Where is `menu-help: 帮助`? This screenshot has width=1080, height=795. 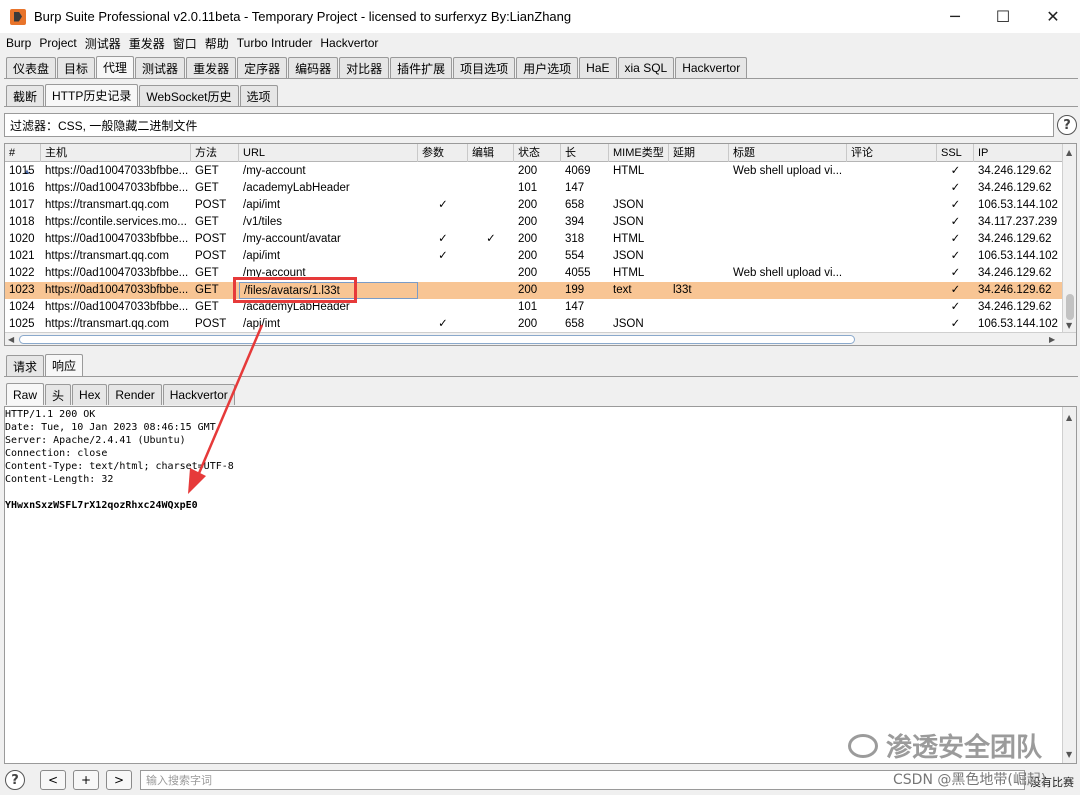
menu-help: 帮助 is located at coordinates (217, 43).